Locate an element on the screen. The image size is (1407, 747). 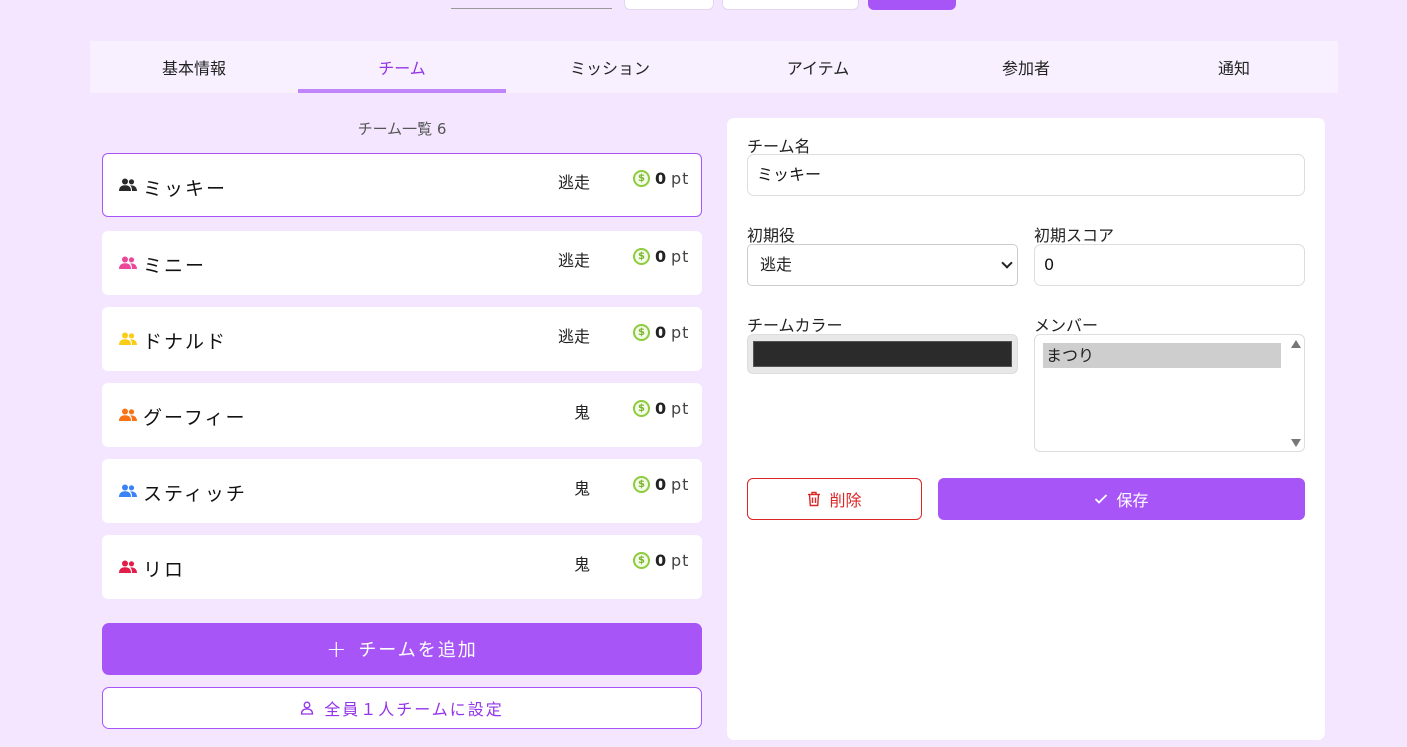
team-card: スティッチ 鬼 $ 0 pt is located at coordinates (402, 491).